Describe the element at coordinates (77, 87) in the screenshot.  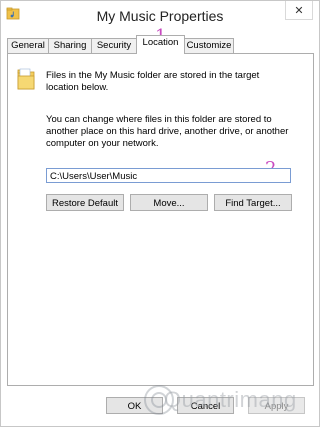
I see `intro-line-2: location below.` at that location.